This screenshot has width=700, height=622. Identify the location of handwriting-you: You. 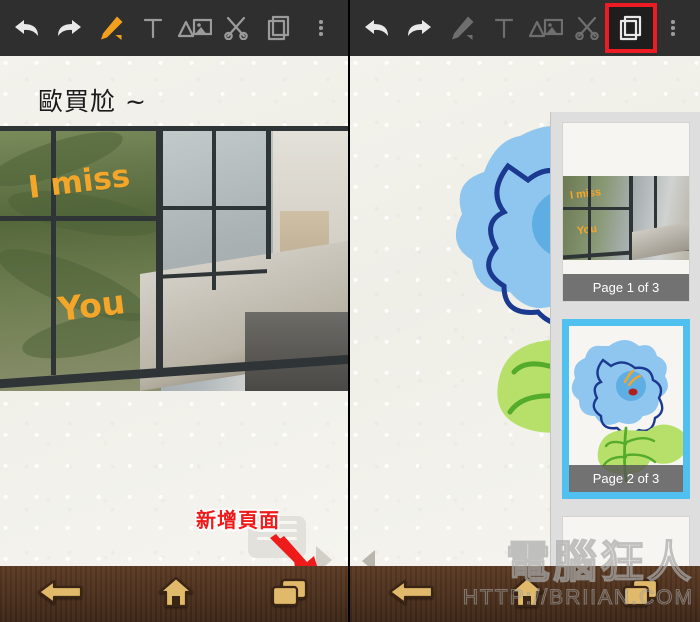
(91, 305).